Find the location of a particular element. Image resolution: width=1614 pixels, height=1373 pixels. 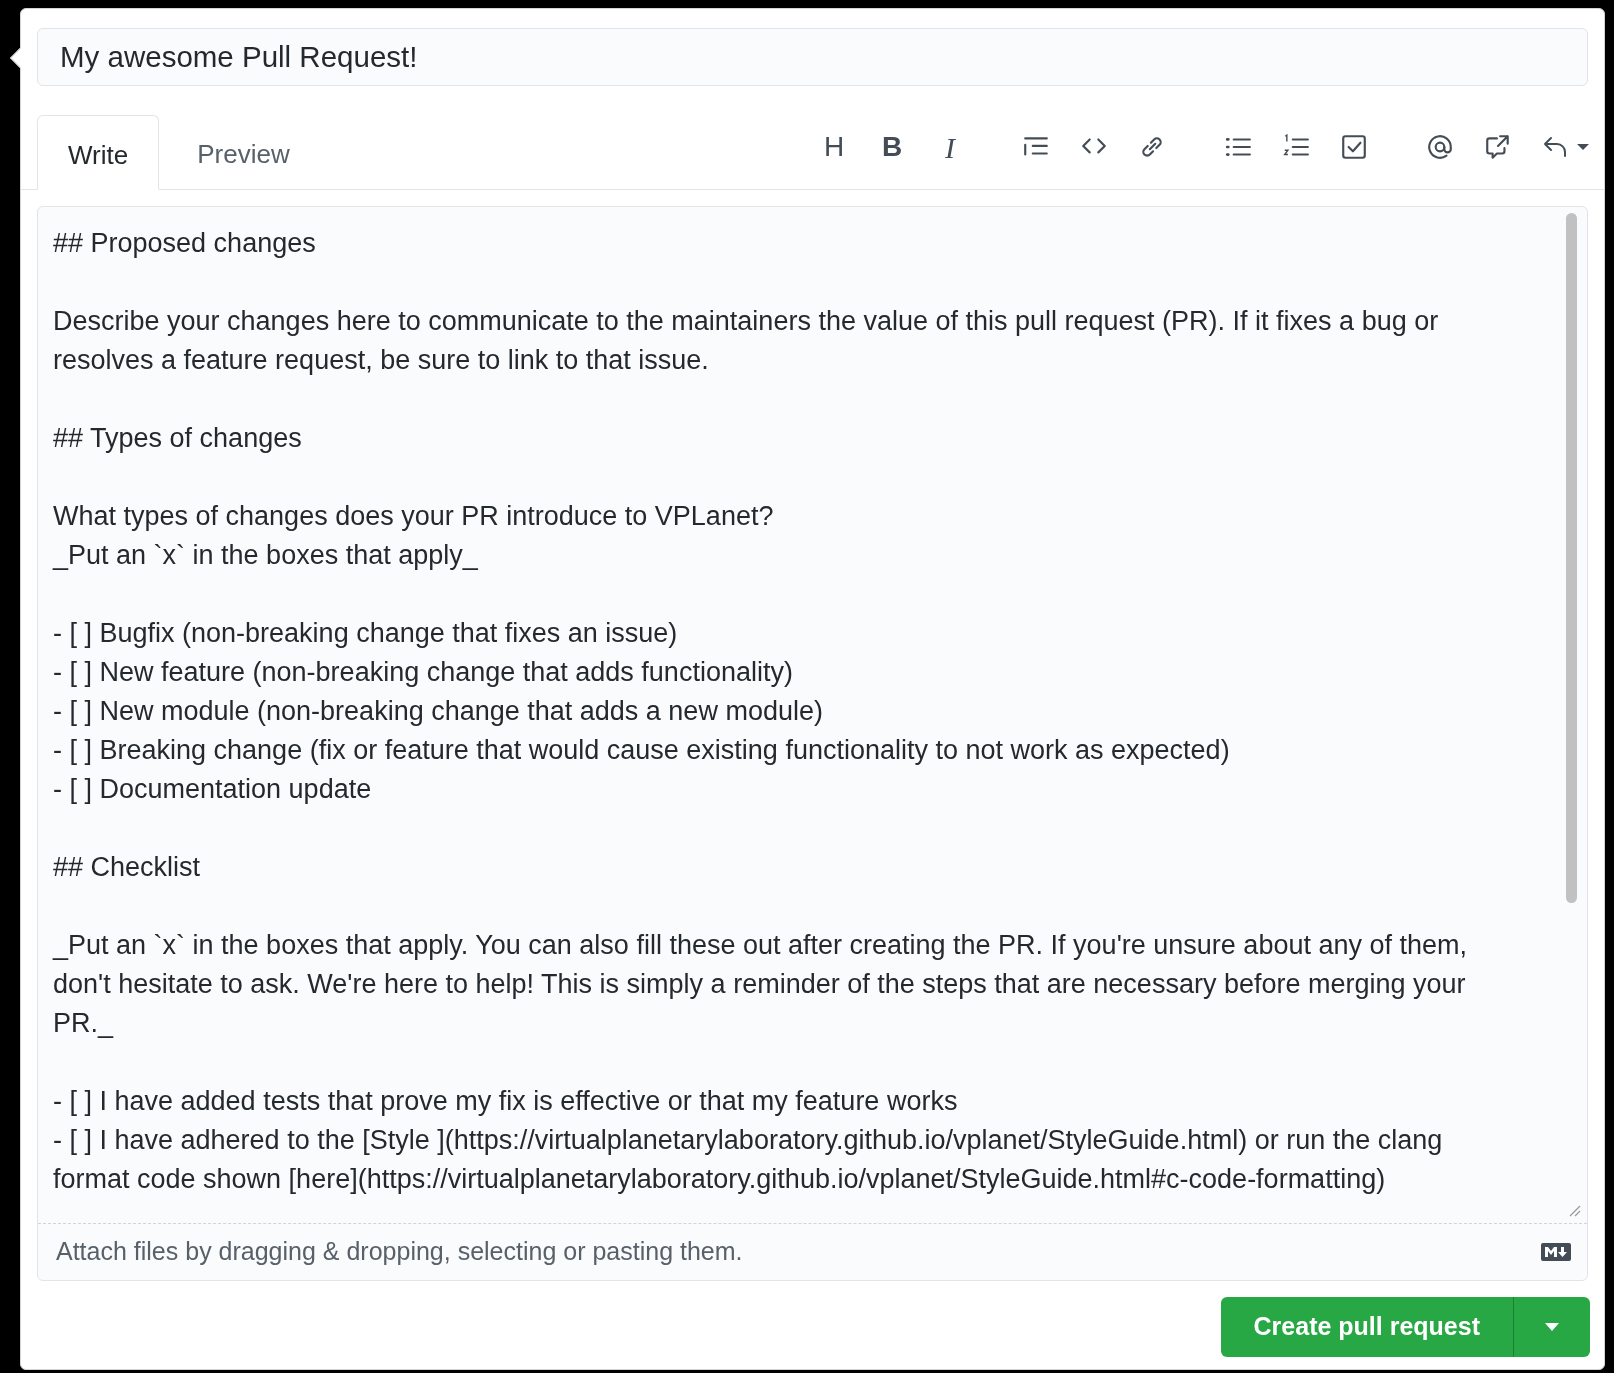

editor-text-line: - [ ] I have adhered to the [Style ](https://virtualplanetarylaboratory.github.io/vplanet/StyleGuide.html) or run the clang is located at coordinates (748, 1140).